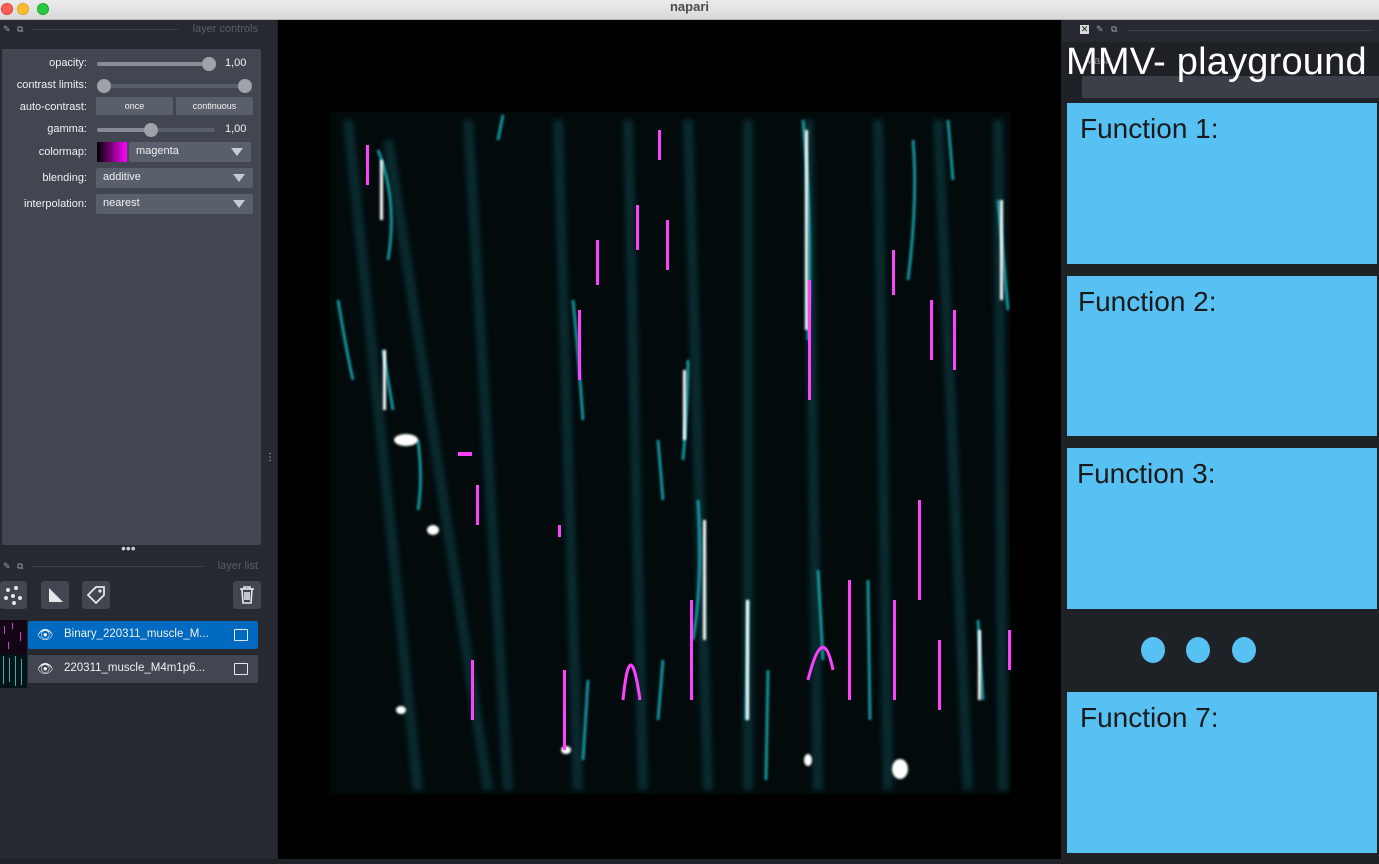 The height and width of the screenshot is (864, 1379). Describe the element at coordinates (151, 130) in the screenshot. I see `gamma-handle` at that location.